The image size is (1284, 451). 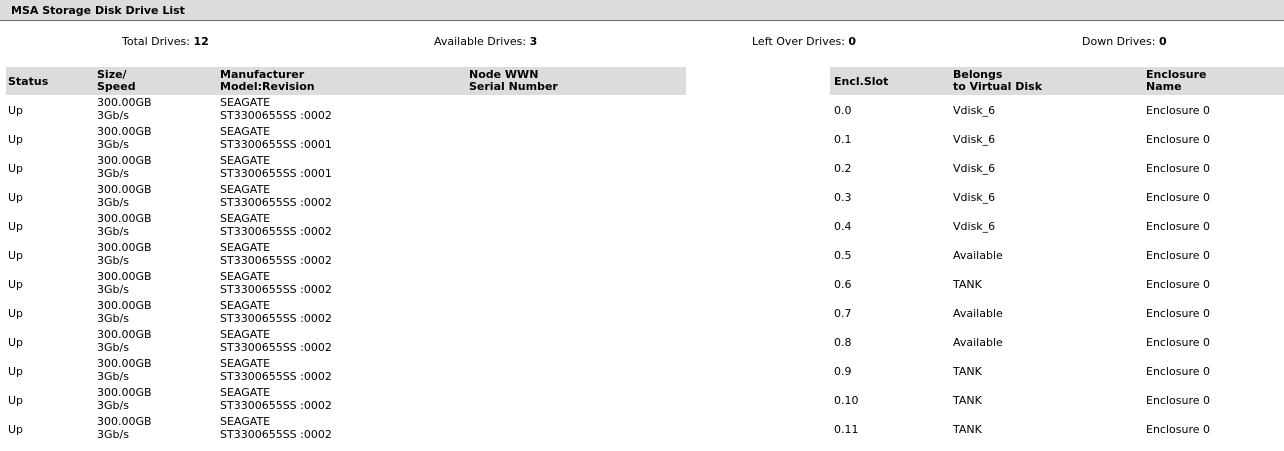 What do you see at coordinates (852, 41) in the screenshot?
I see `leftover-drives-value: 0` at bounding box center [852, 41].